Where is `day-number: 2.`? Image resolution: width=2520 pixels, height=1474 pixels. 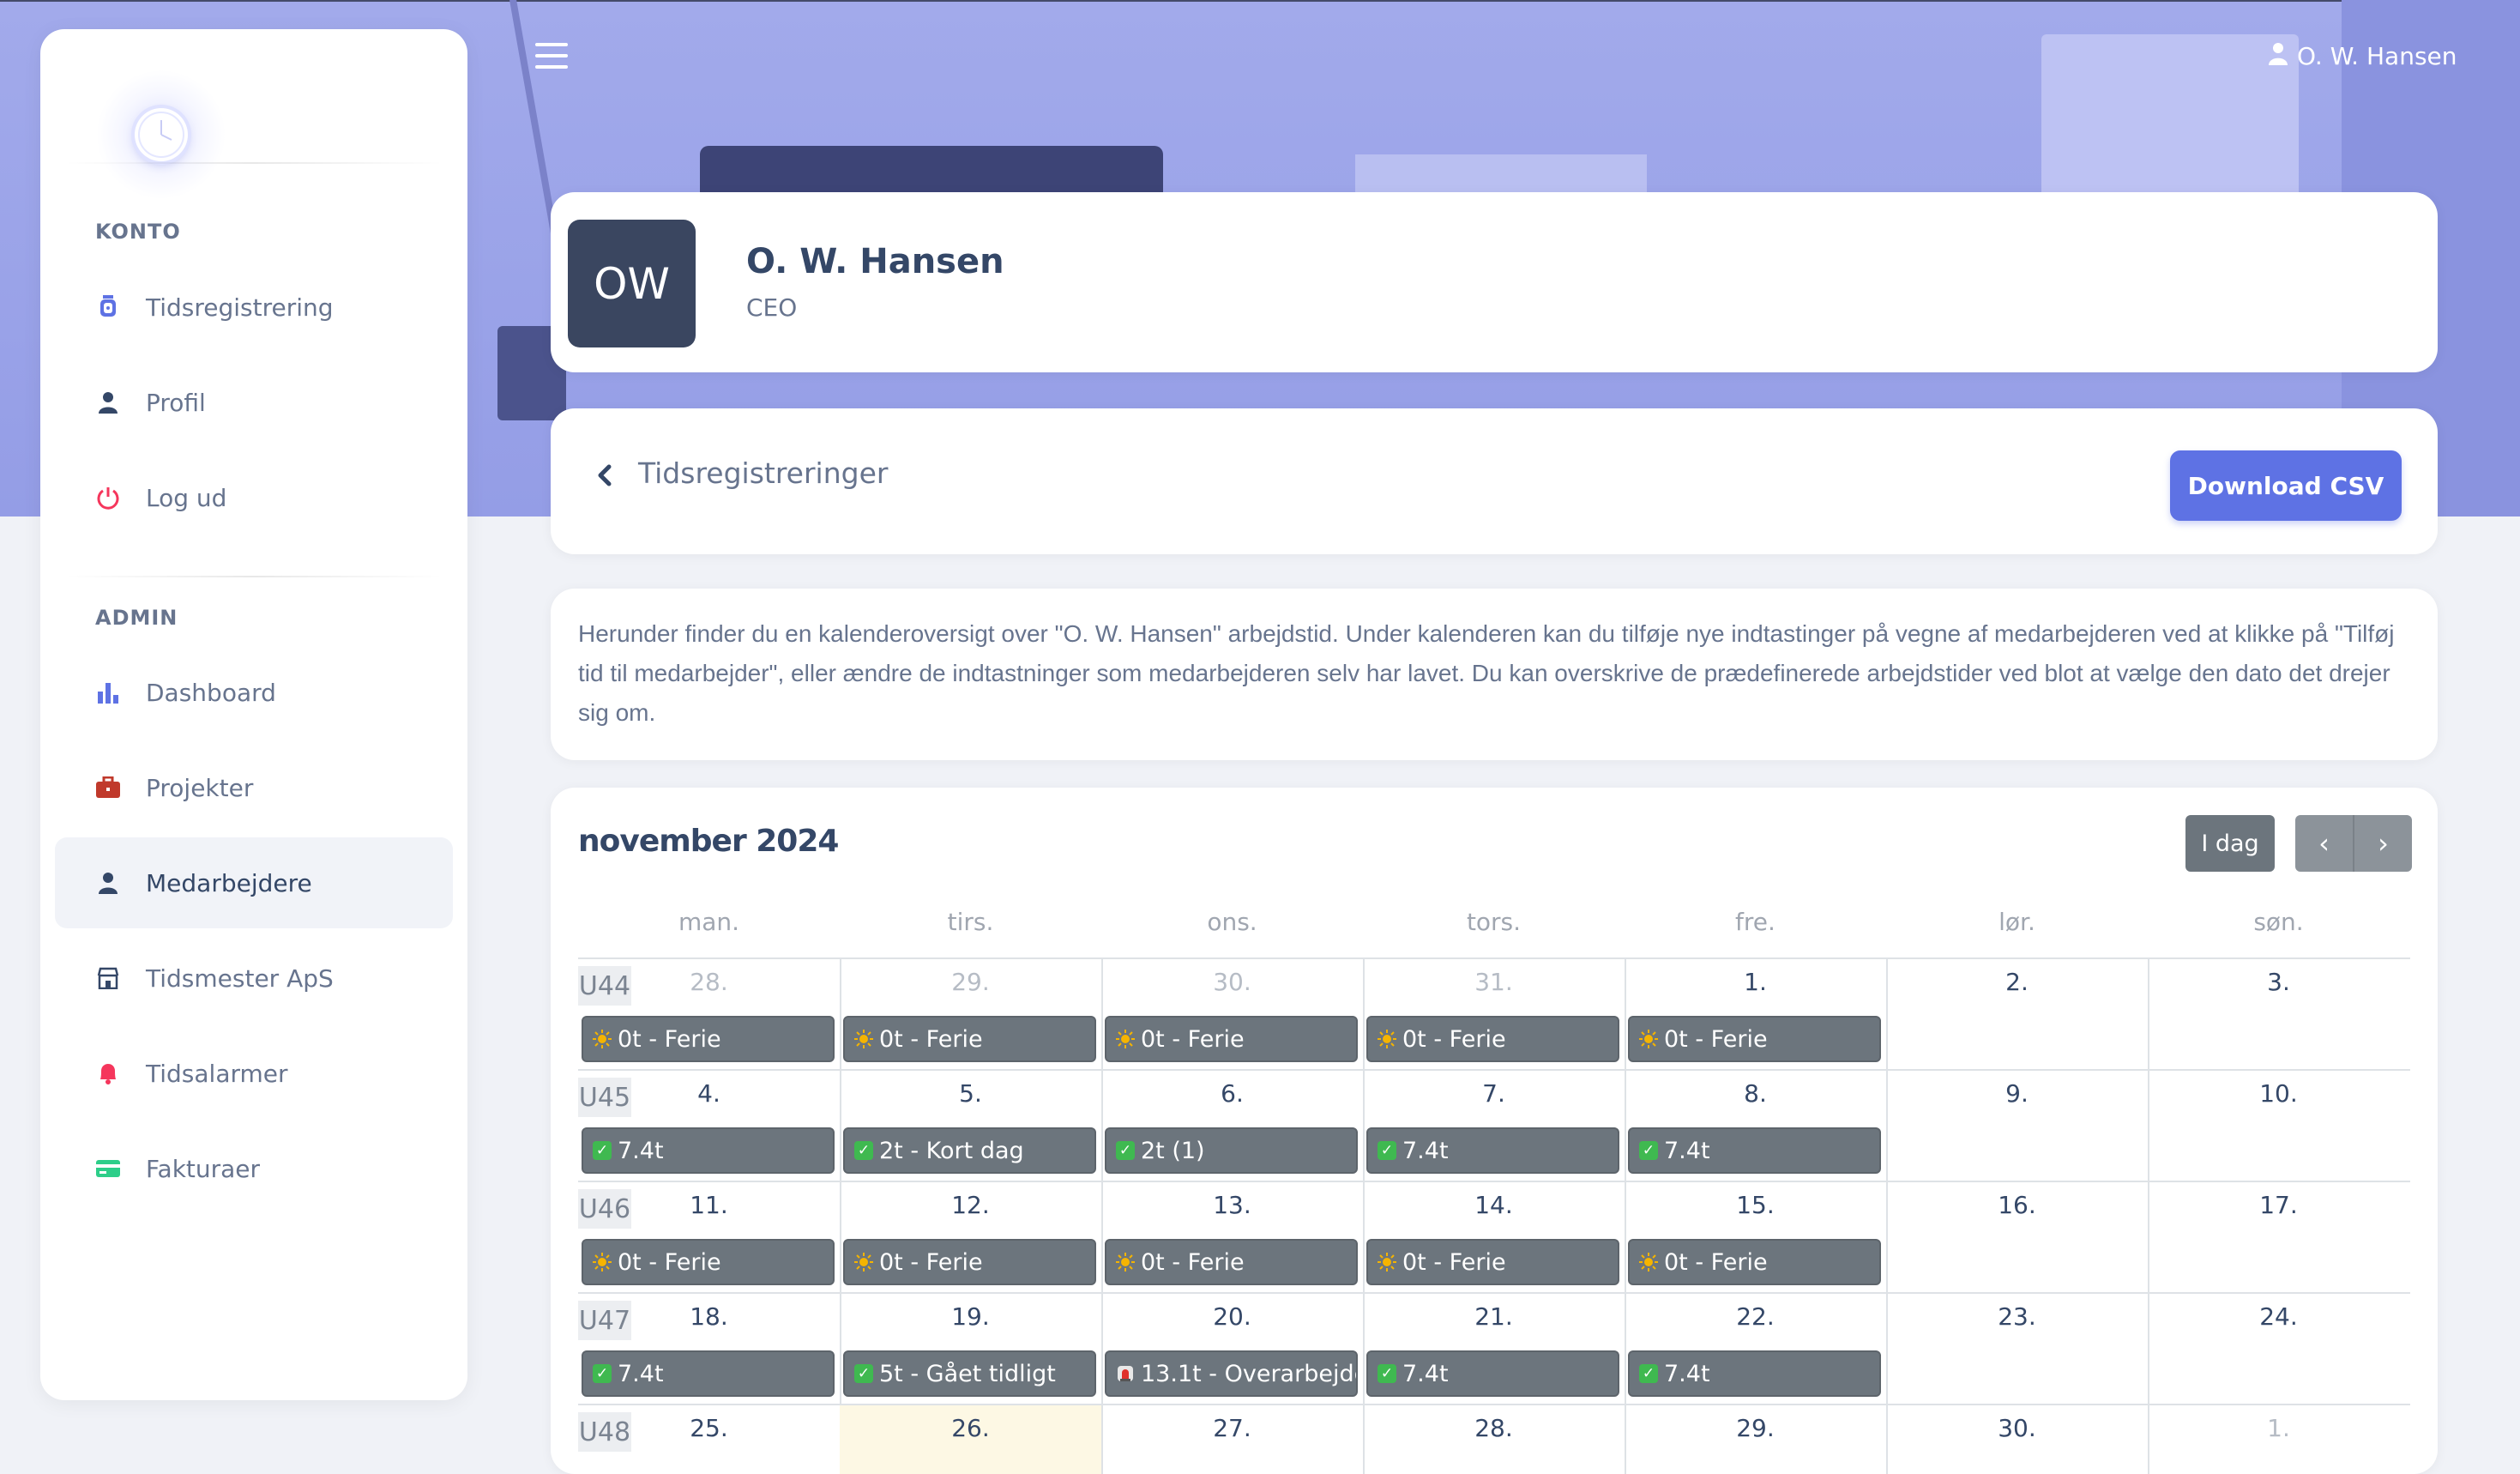
day-number: 2. is located at coordinates (2017, 982).